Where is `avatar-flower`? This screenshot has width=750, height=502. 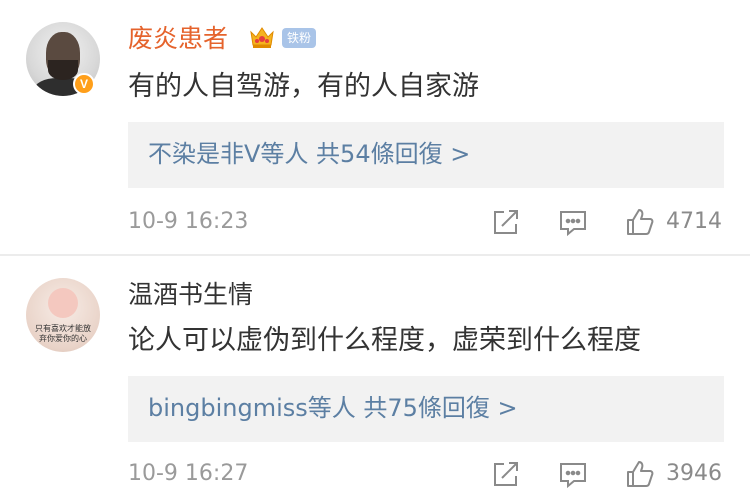
avatar-flower is located at coordinates (63, 303).